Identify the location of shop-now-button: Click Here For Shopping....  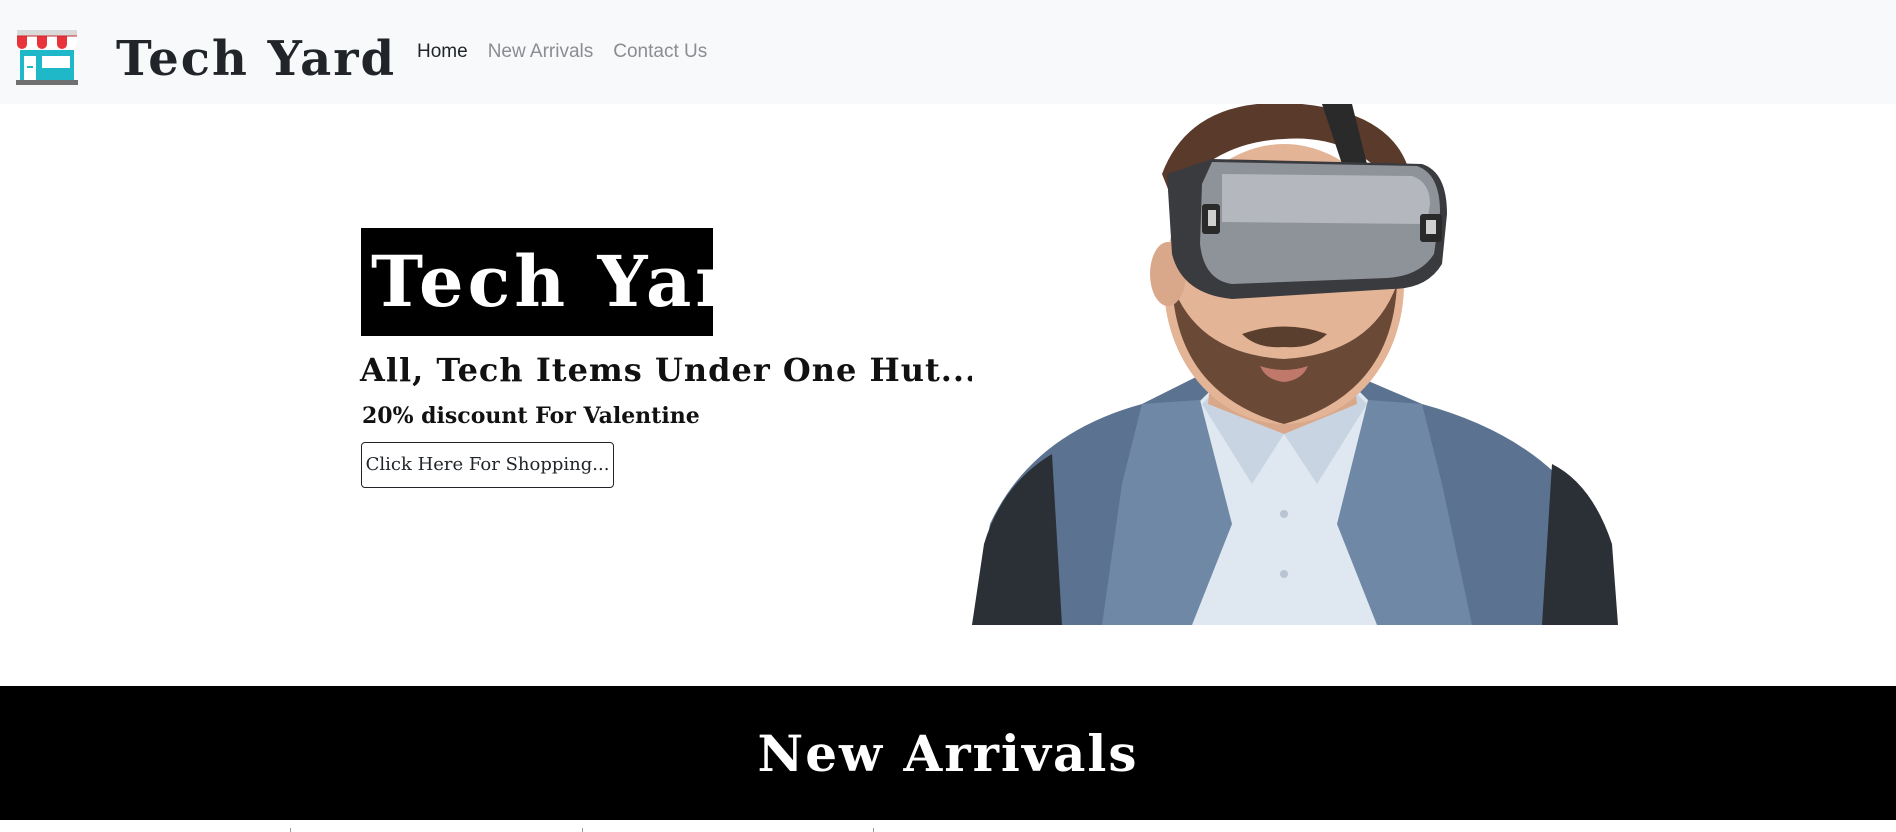
(487, 465).